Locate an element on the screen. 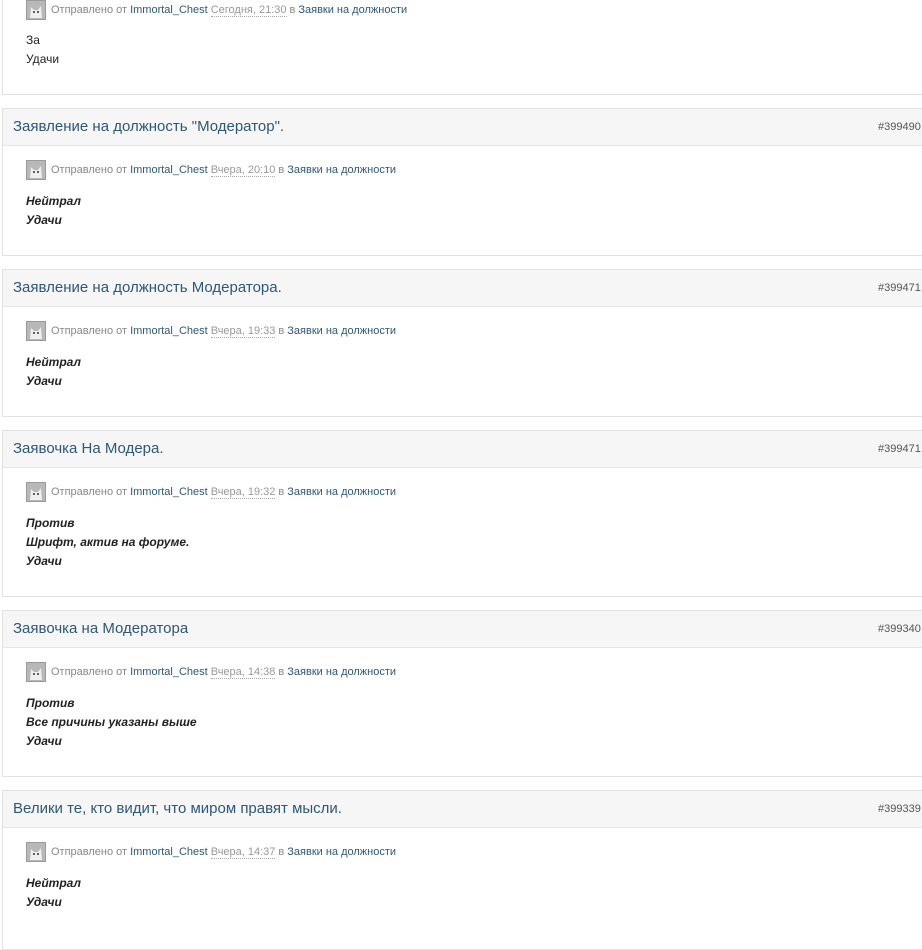  post-title-link: Заявочка На Модера. is located at coordinates (88, 448).